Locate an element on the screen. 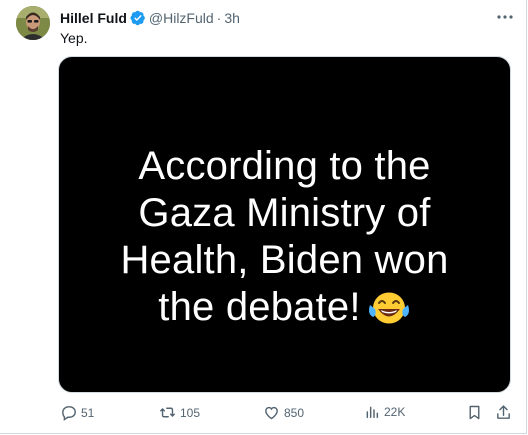 This screenshot has height=435, width=528. like-button: 850 is located at coordinates (283, 412).